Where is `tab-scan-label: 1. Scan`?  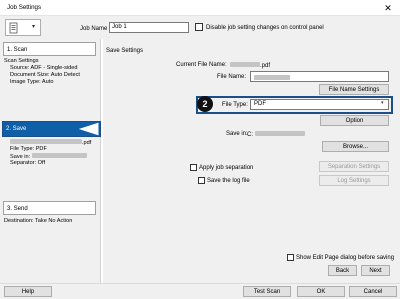 tab-scan-label: 1. Scan is located at coordinates (17, 50).